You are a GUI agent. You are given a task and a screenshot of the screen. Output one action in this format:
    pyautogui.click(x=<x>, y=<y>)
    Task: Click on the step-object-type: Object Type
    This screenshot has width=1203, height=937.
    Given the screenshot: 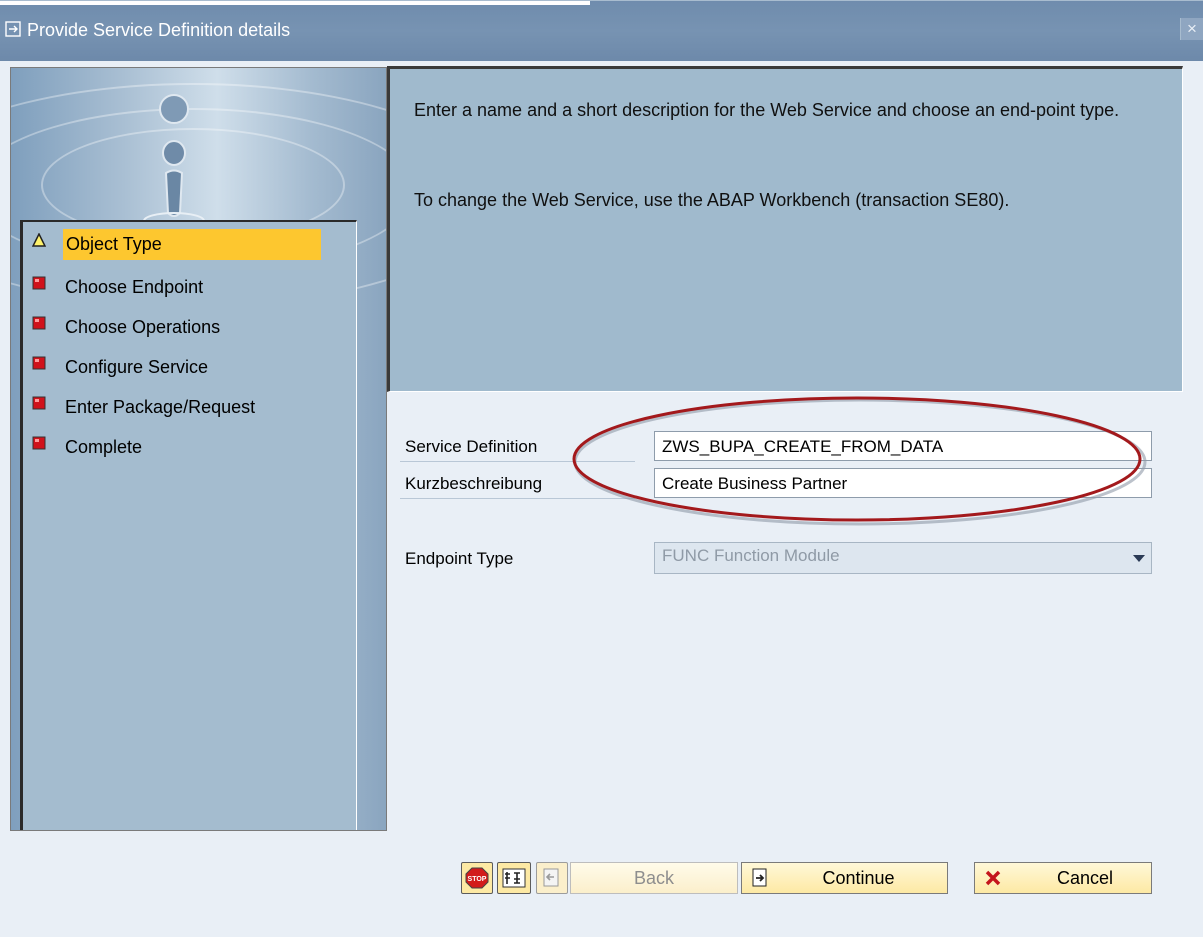 What is the action you would take?
    pyautogui.click(x=177, y=242)
    